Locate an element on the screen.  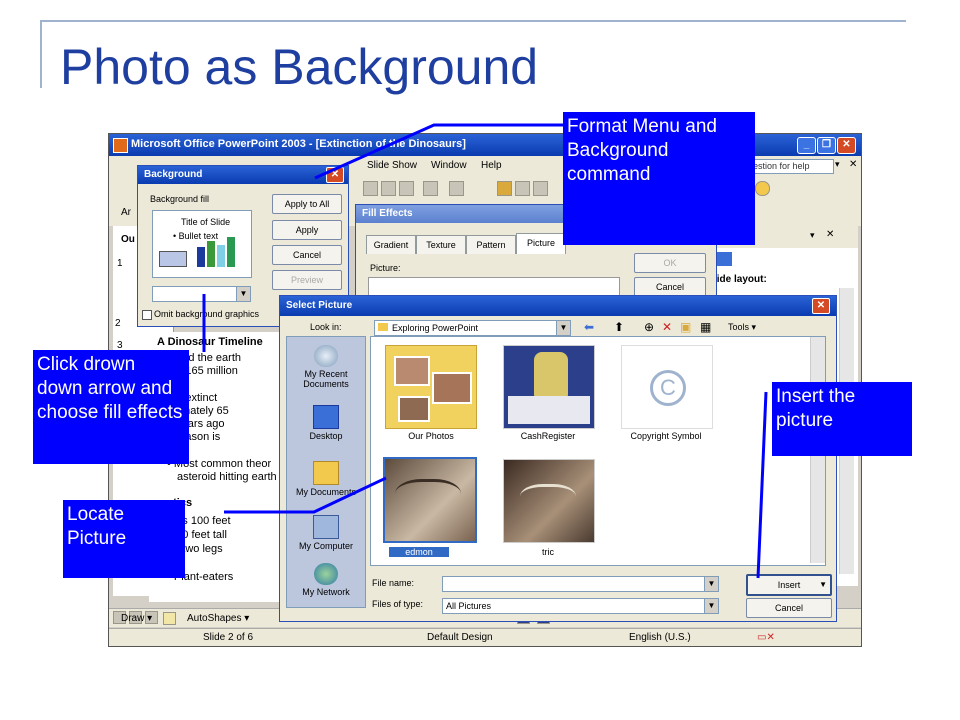
line-format-menu is located at coordinates (438, 151).